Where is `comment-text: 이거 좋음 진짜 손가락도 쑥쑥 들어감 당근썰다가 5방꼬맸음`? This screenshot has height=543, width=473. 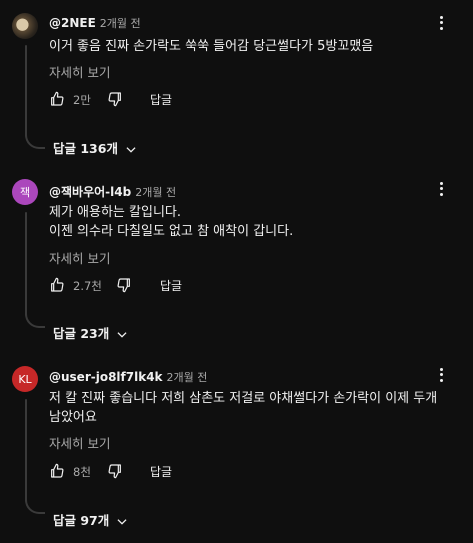 comment-text: 이거 좋음 진짜 손가락도 쑥쑥 들어감 당근썰다가 5방꼬맸음 is located at coordinates (211, 46).